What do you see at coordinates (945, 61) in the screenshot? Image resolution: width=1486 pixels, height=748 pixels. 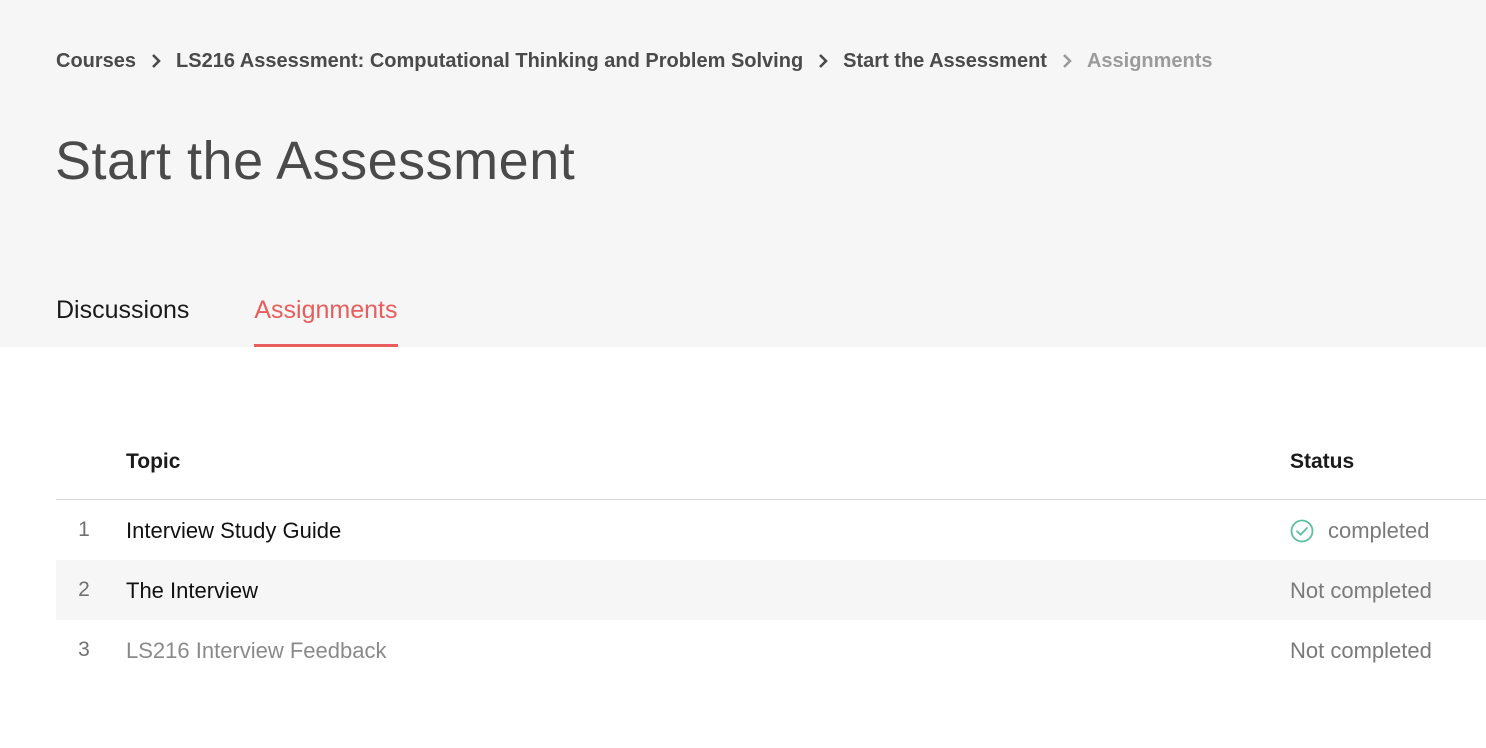 I see `breadcrumb-lesson: Start the Assessment` at bounding box center [945, 61].